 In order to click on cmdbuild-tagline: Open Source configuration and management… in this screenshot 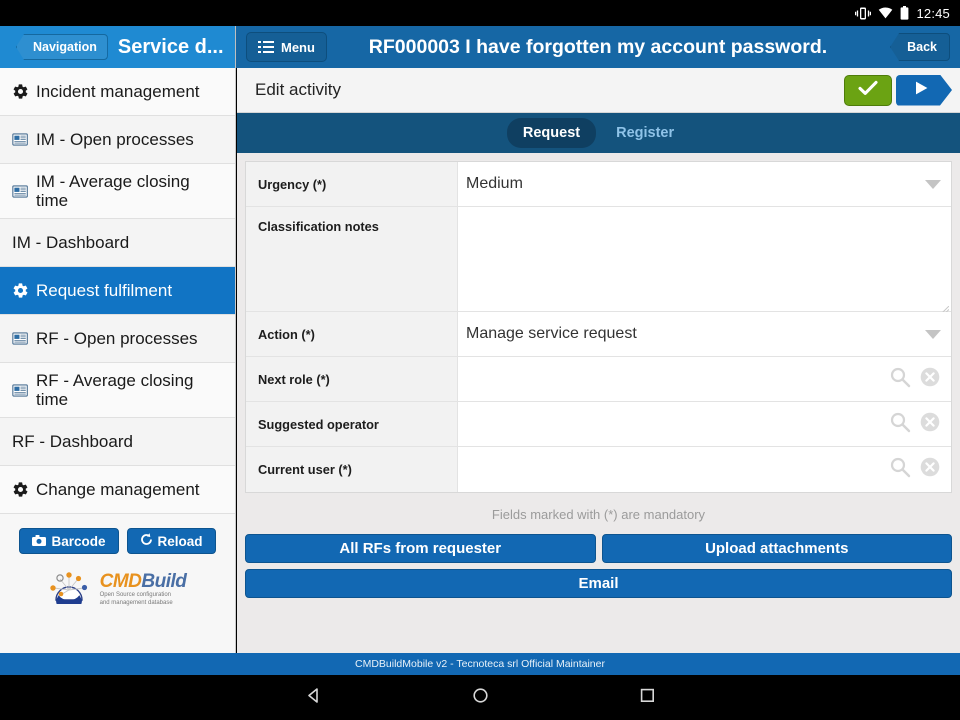, I will do `click(136, 599)`.